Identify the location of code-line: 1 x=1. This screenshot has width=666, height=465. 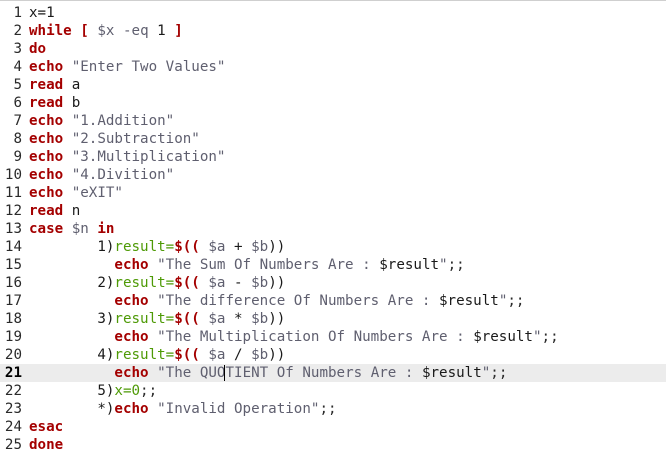
(333, 13).